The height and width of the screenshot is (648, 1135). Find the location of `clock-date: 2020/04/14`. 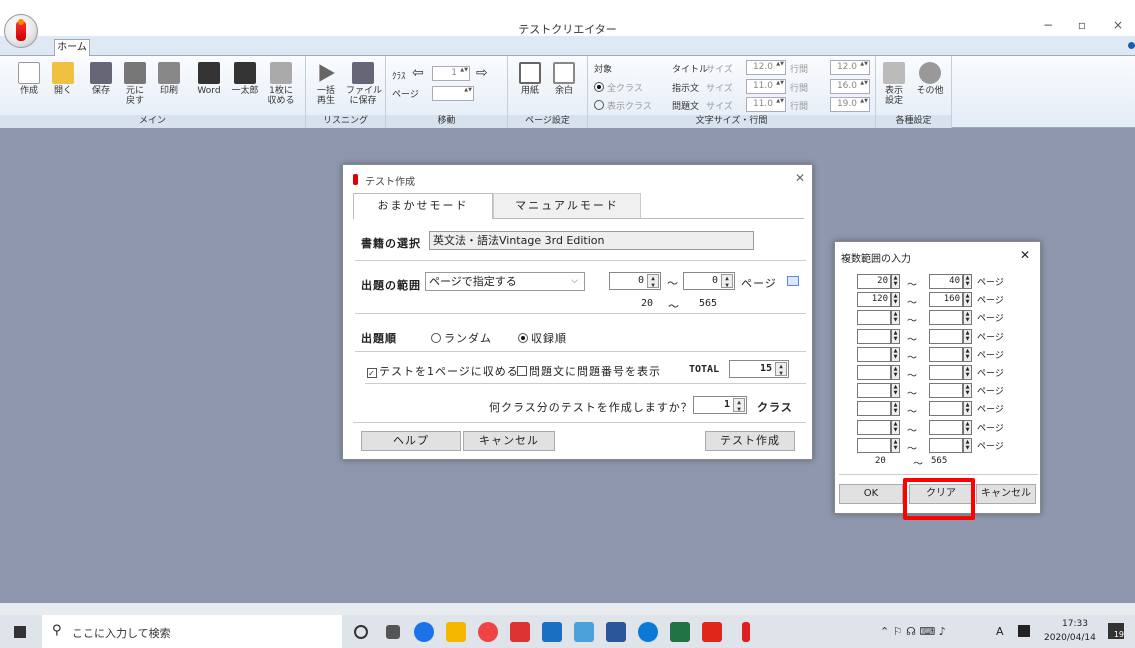

clock-date: 2020/04/14 is located at coordinates (1070, 638).